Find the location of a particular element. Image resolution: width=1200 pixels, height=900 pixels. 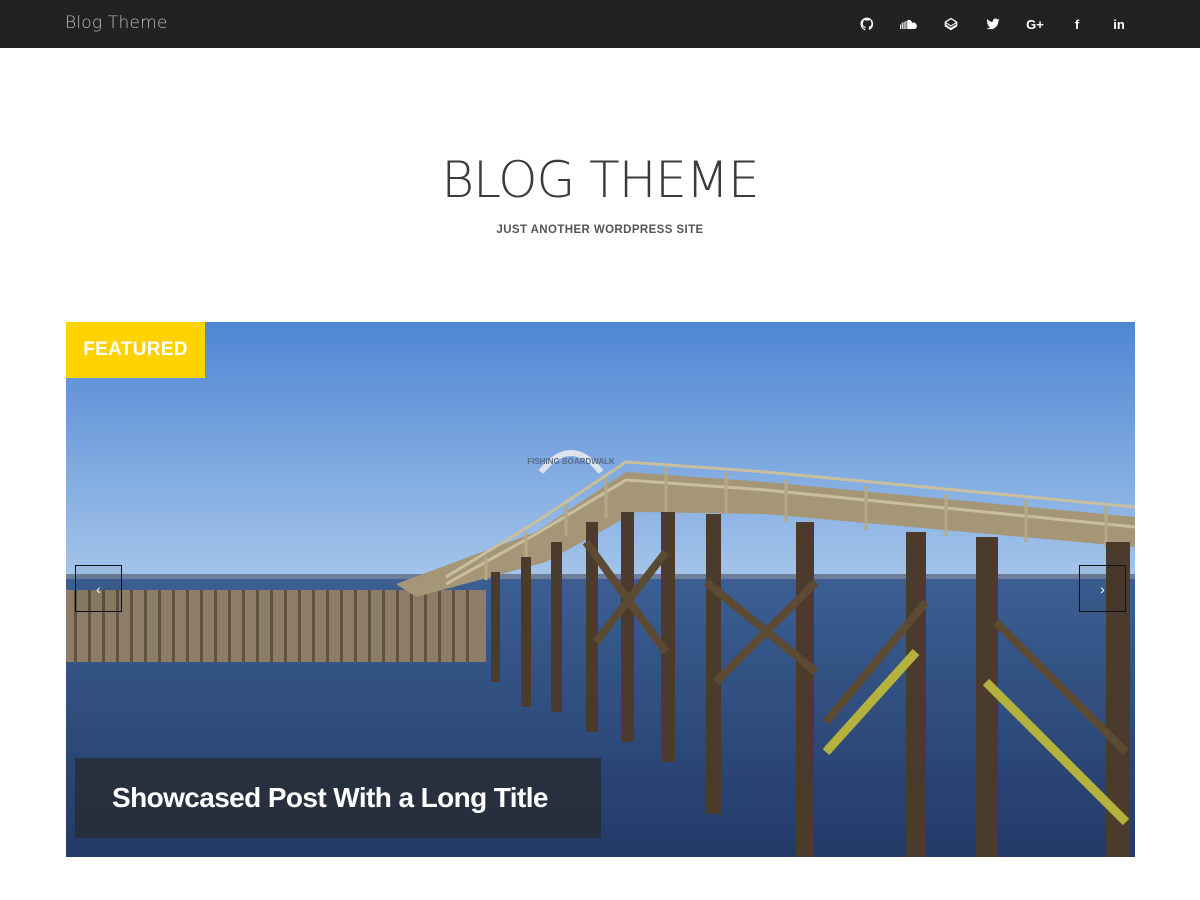

twitter-icon is located at coordinates (993, 24).